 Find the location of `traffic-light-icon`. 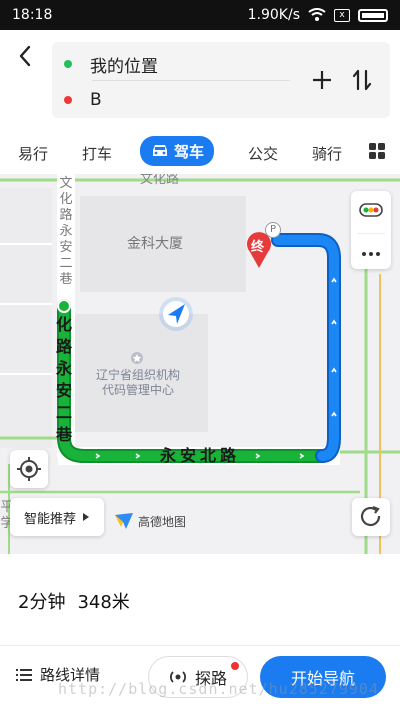

traffic-light-icon is located at coordinates (371, 210).